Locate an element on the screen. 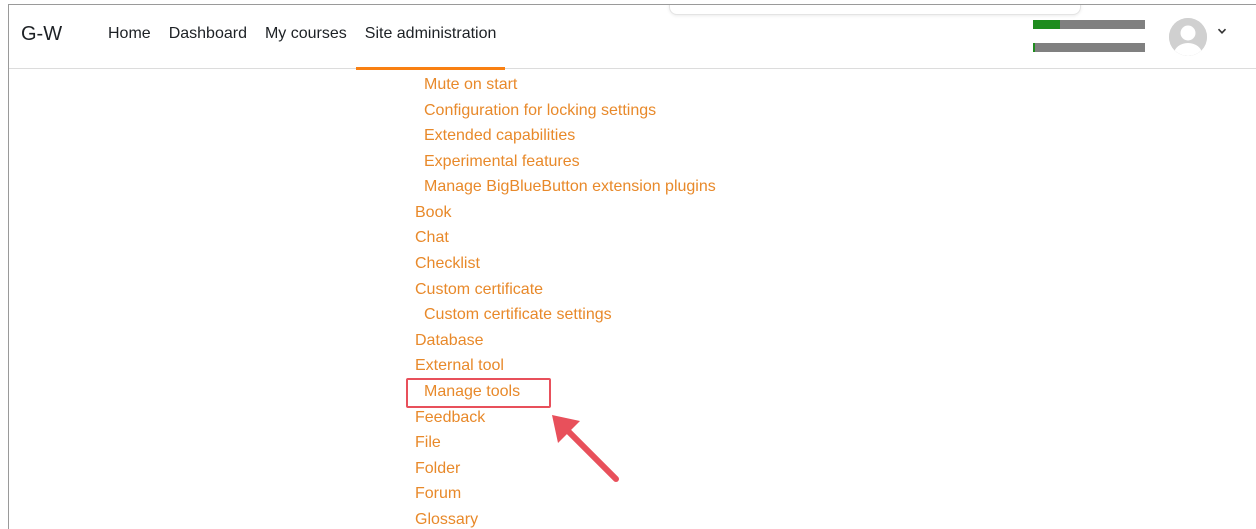 This screenshot has width=1256, height=529. nav-dashboard: Dashboard is located at coordinates (208, 37).